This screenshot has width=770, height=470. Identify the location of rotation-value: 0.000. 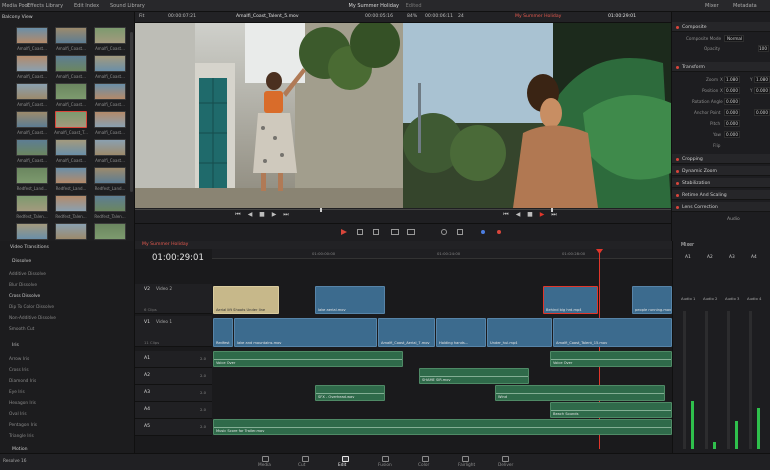
(732, 101).